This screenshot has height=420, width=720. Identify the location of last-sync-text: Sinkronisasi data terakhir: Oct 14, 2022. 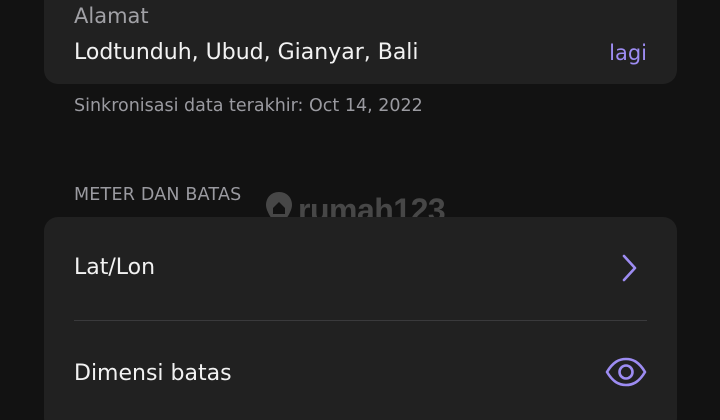
(248, 106).